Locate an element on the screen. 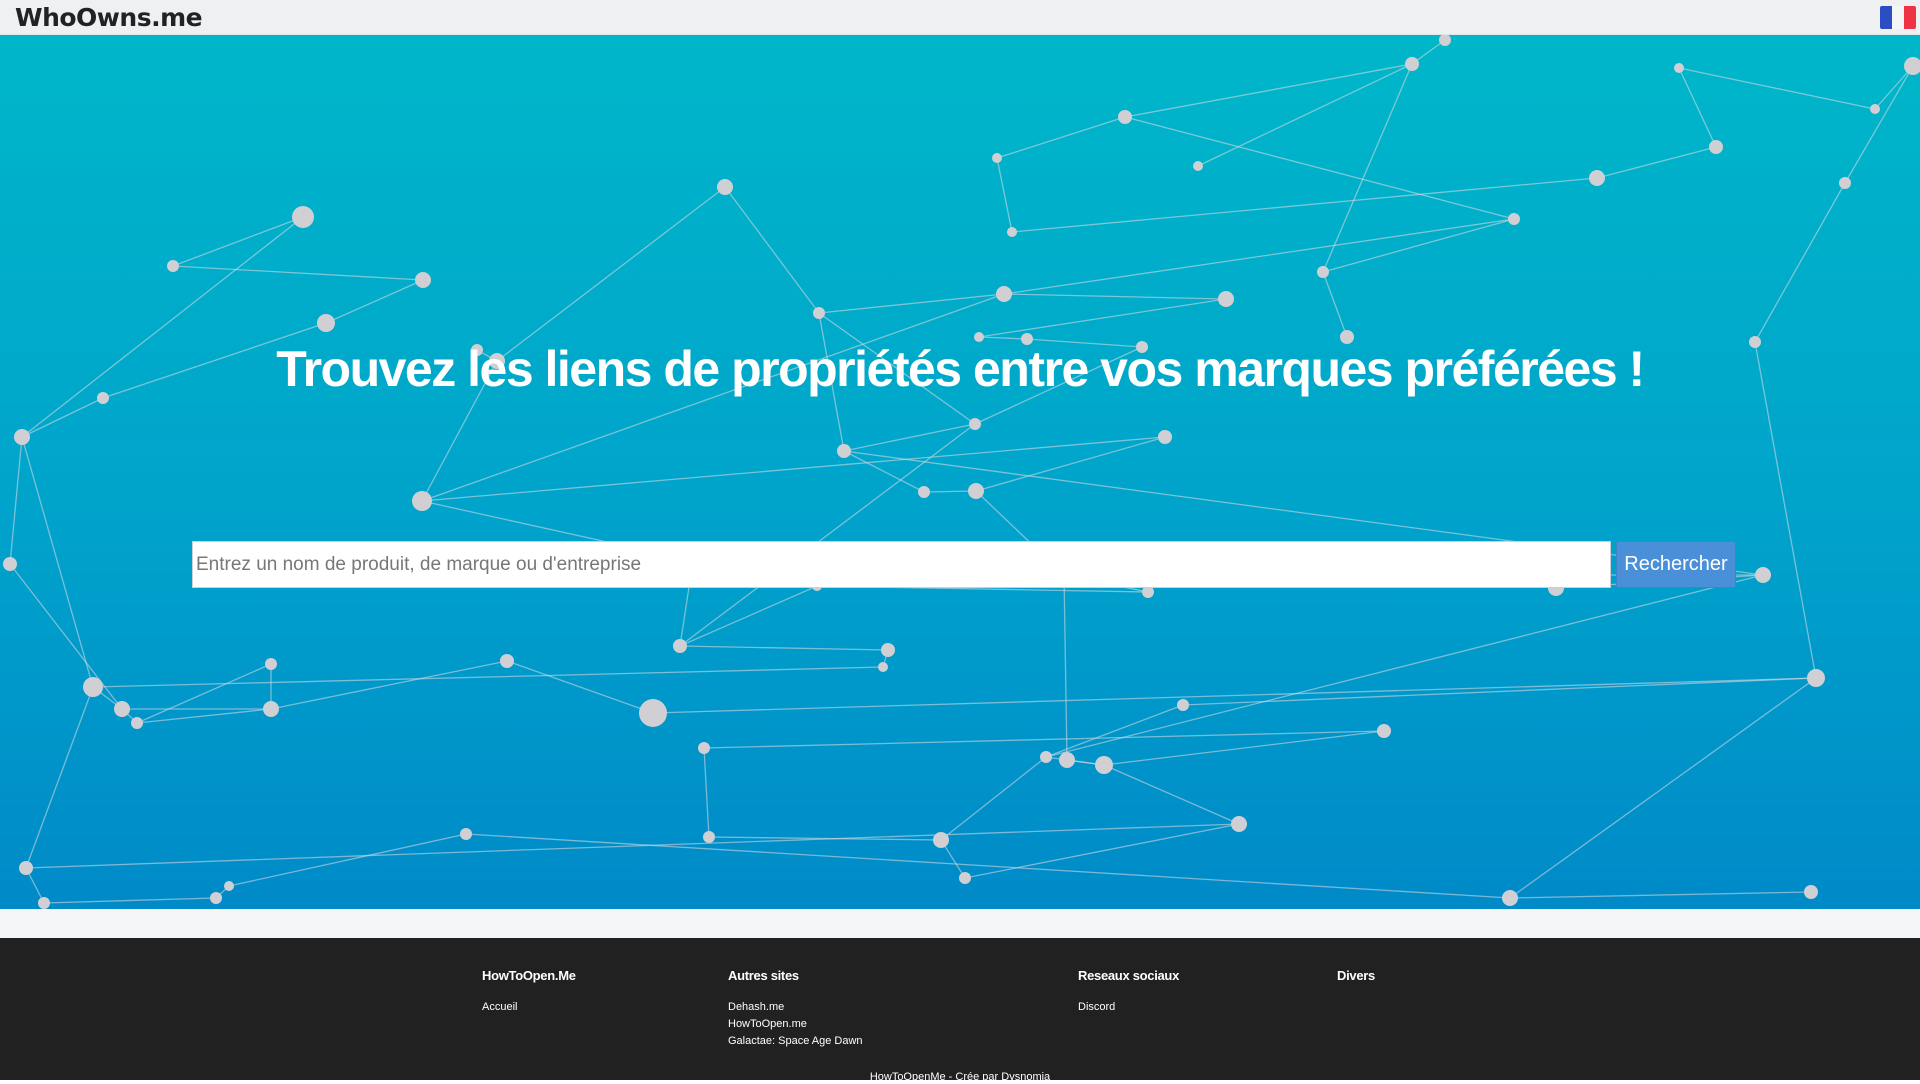 The image size is (1920, 1084). flag-fr-icon is located at coordinates (1898, 17).